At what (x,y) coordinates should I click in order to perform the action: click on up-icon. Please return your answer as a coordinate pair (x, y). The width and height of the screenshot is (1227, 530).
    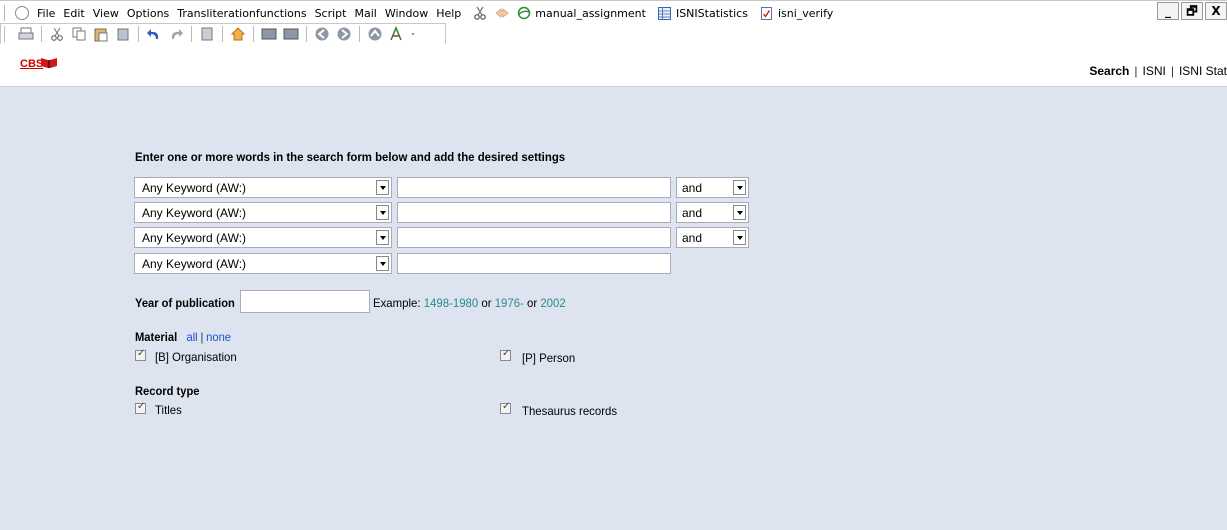
    Looking at the image, I should click on (375, 34).